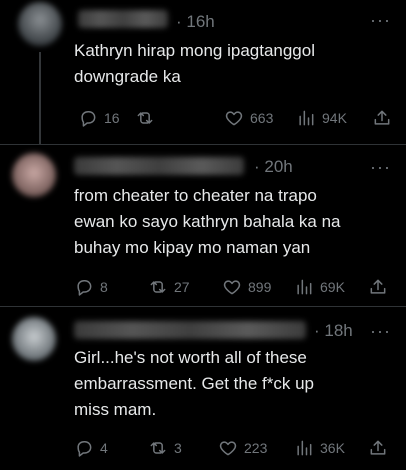  What do you see at coordinates (333, 331) in the screenshot?
I see `post-time: · 18h` at bounding box center [333, 331].